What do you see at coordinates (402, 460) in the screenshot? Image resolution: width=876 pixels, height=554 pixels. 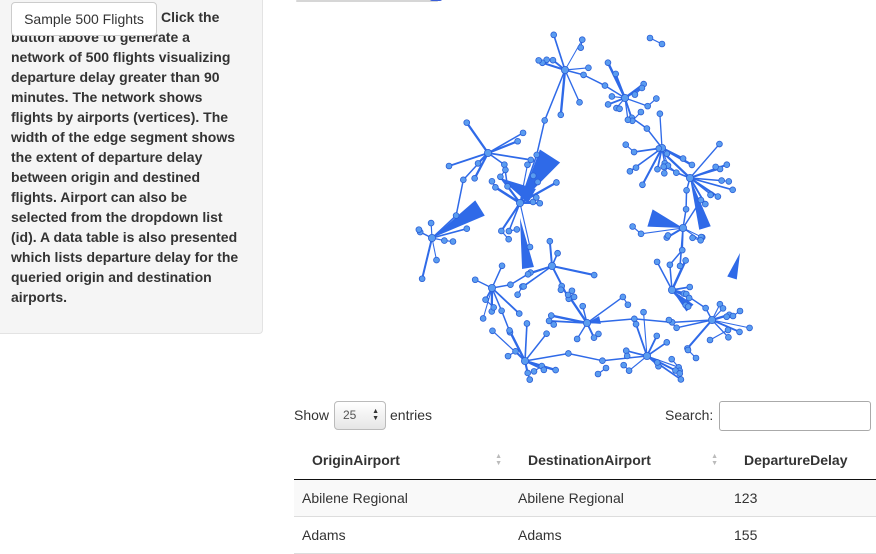 I see `column-header-origin: OriginAirport ▲▼` at bounding box center [402, 460].